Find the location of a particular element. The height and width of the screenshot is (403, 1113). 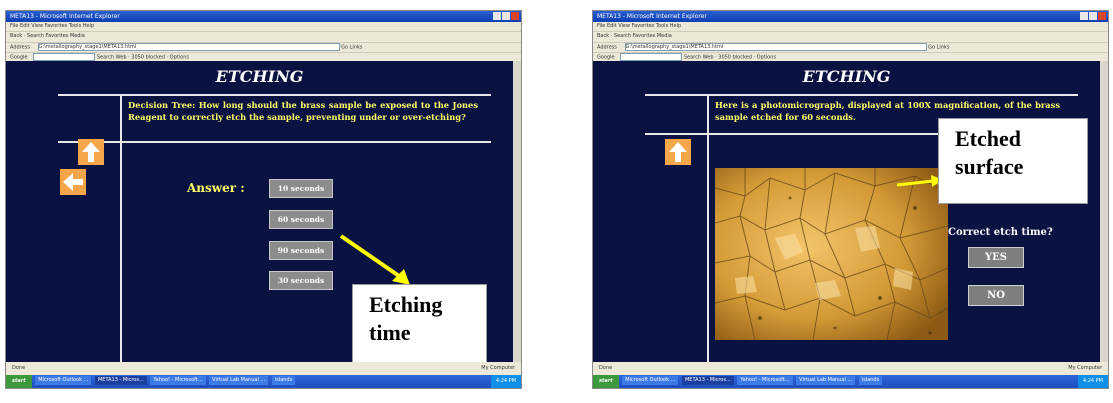

left-arrow-icon is located at coordinates (73, 182).